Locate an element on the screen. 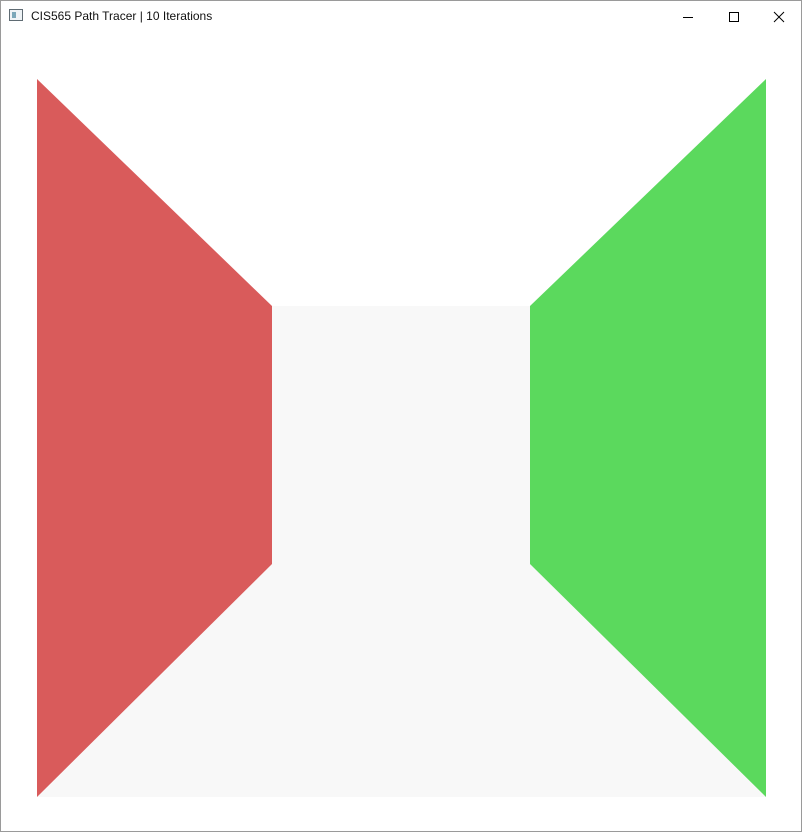 The image size is (802, 832). app-window-icon-pane is located at coordinates (14, 15).